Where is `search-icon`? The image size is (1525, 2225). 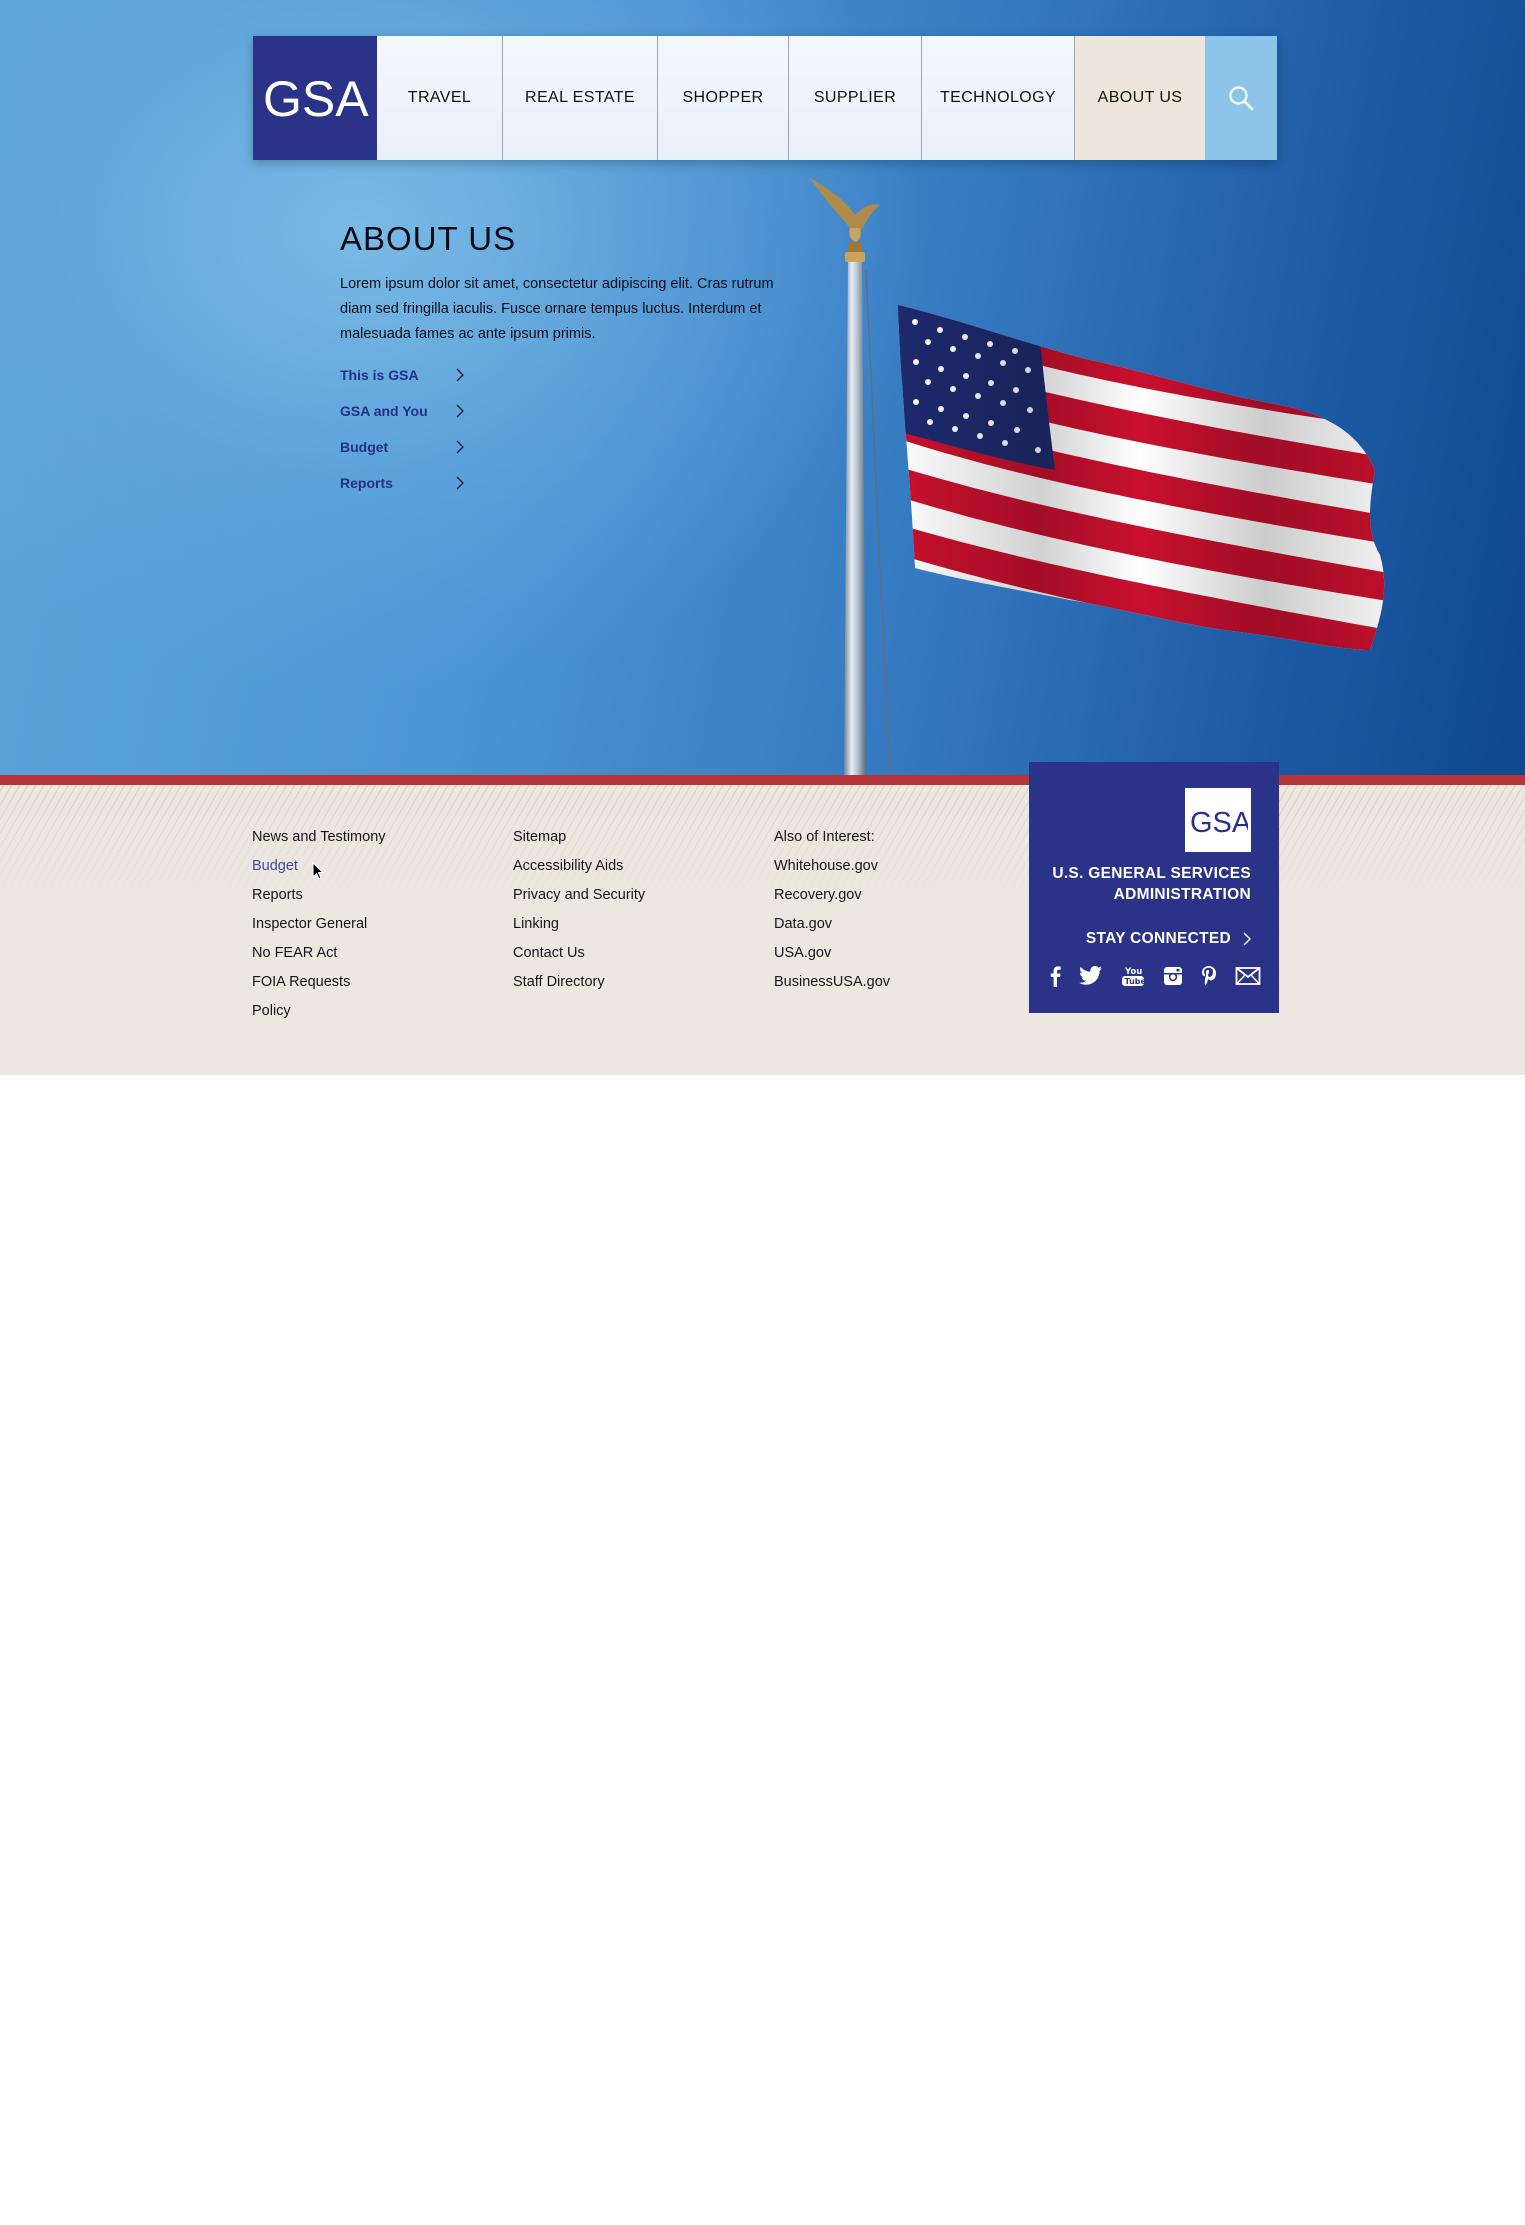 search-icon is located at coordinates (1241, 98).